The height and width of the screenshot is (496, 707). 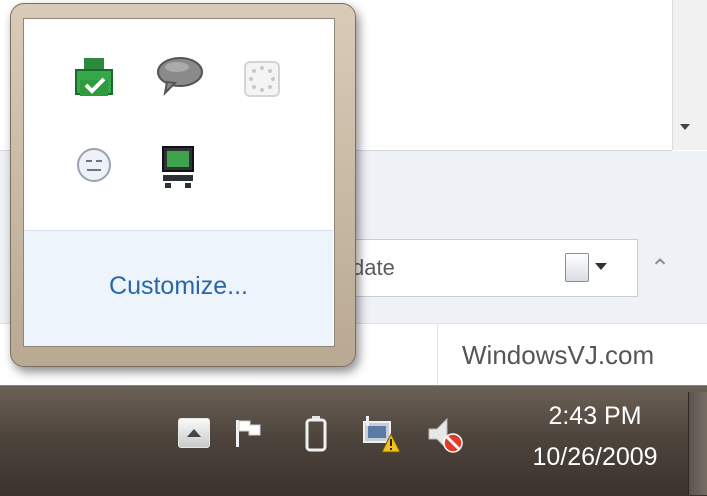 What do you see at coordinates (660, 268) in the screenshot?
I see `collapse-chevron-icon: ⌃` at bounding box center [660, 268].